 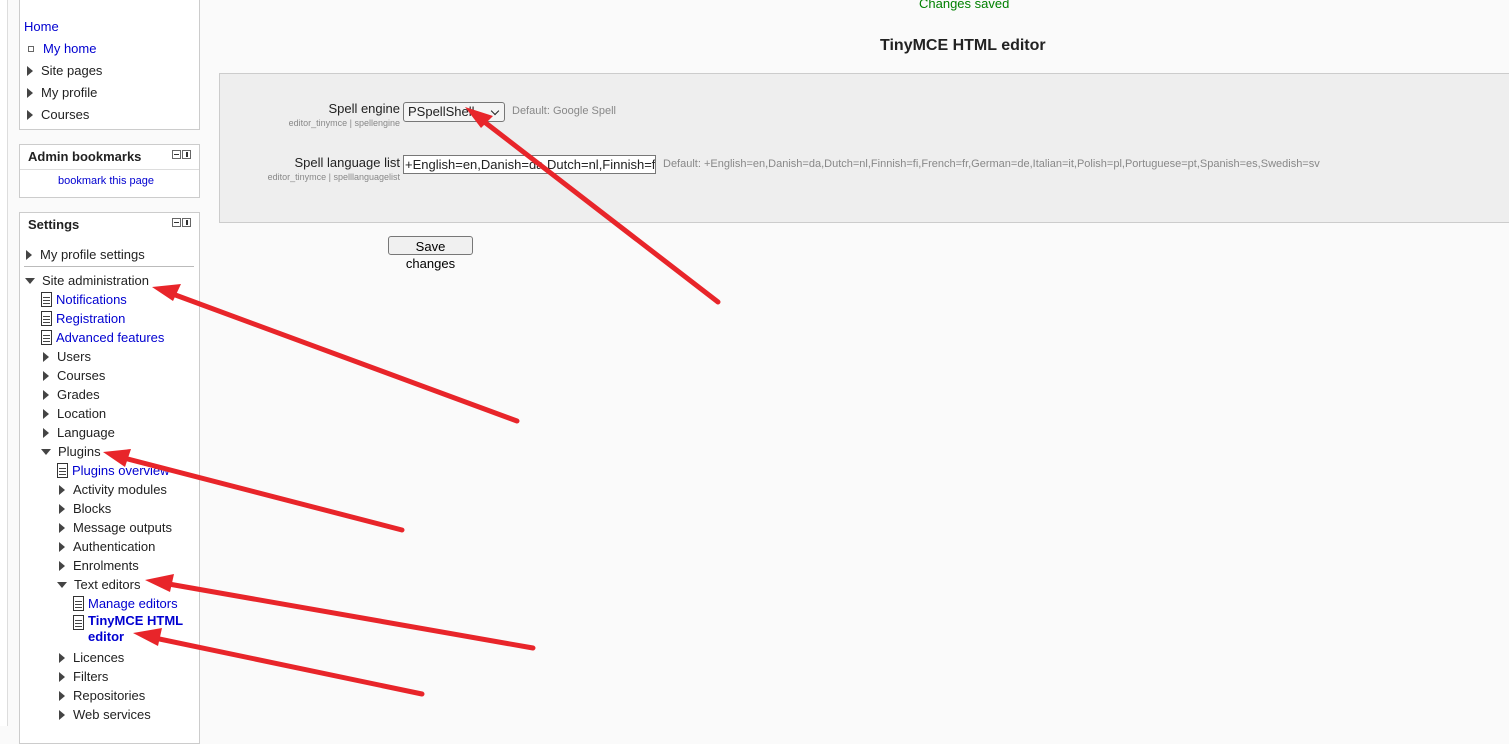 I want to click on bullet-icon, so click(x=31, y=48).